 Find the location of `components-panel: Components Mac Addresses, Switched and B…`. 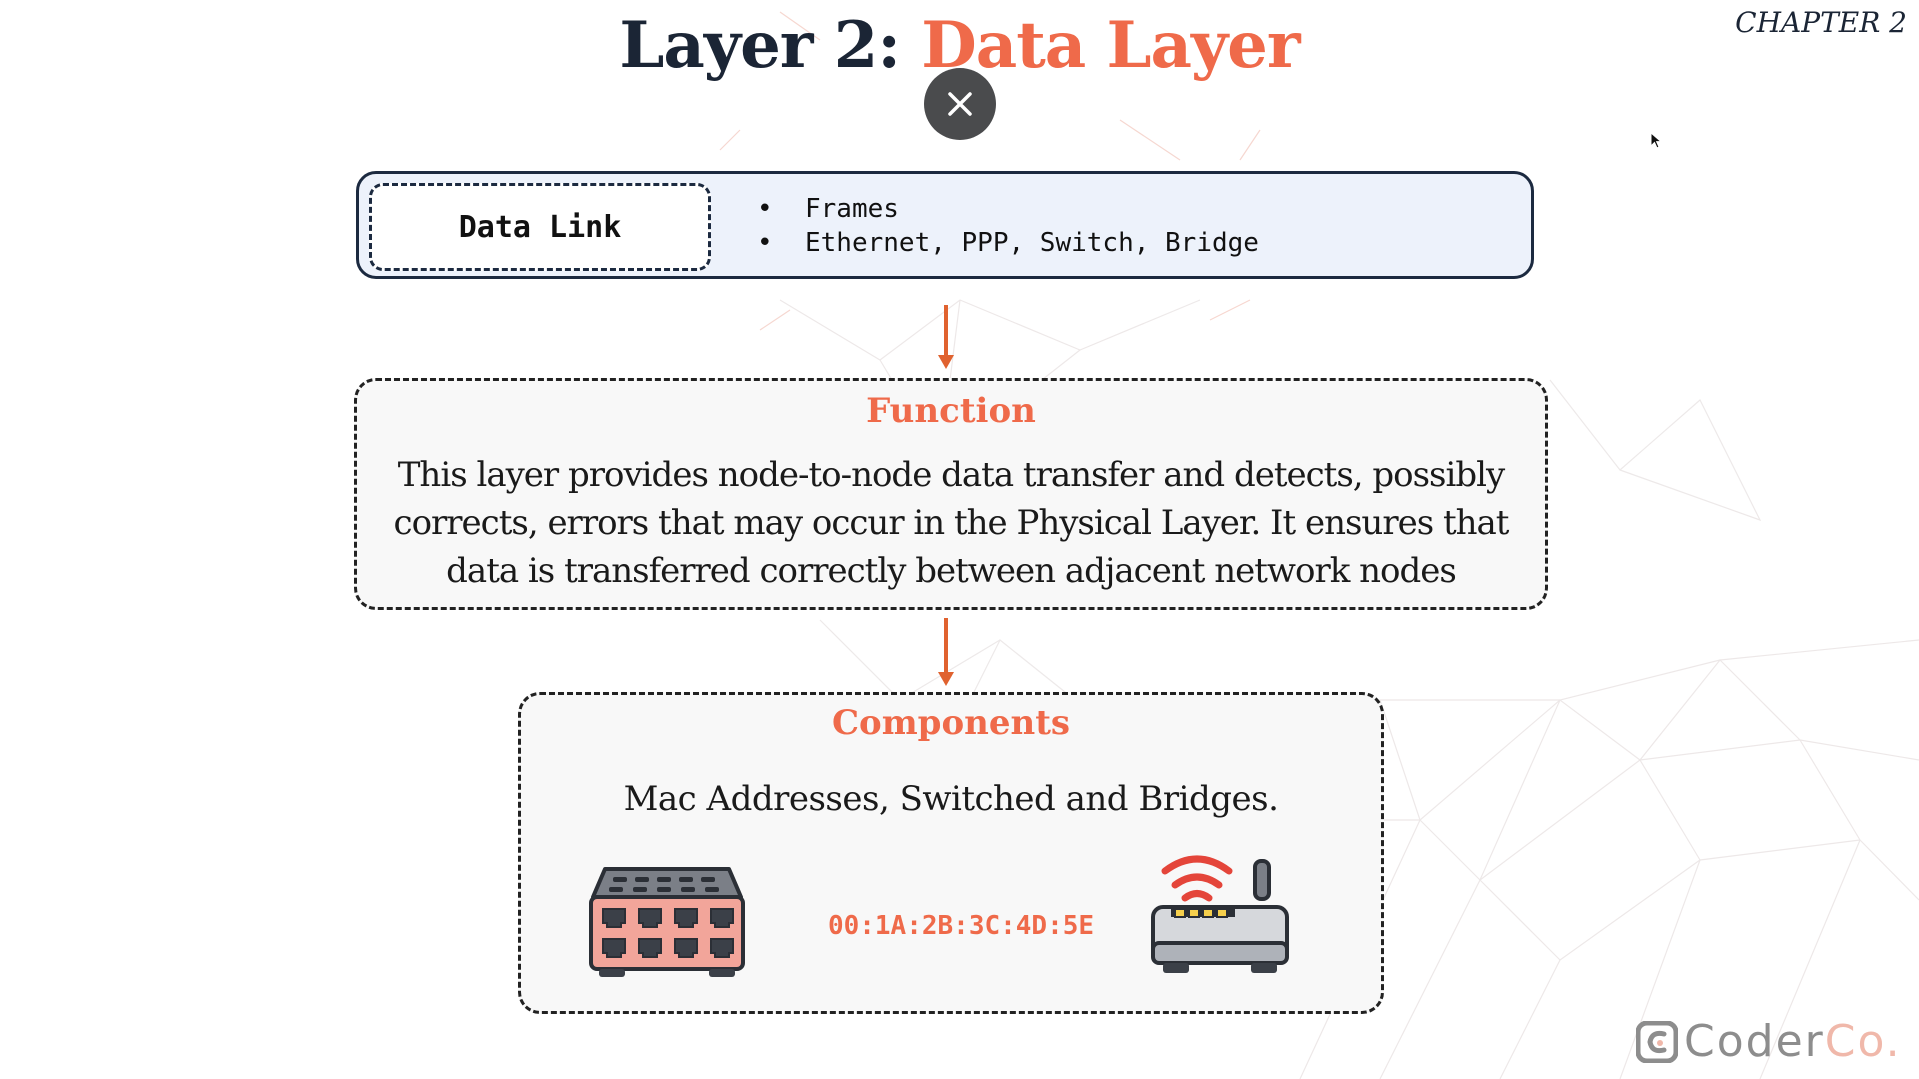

components-panel: Components Mac Addresses, Switched and B… is located at coordinates (951, 853).